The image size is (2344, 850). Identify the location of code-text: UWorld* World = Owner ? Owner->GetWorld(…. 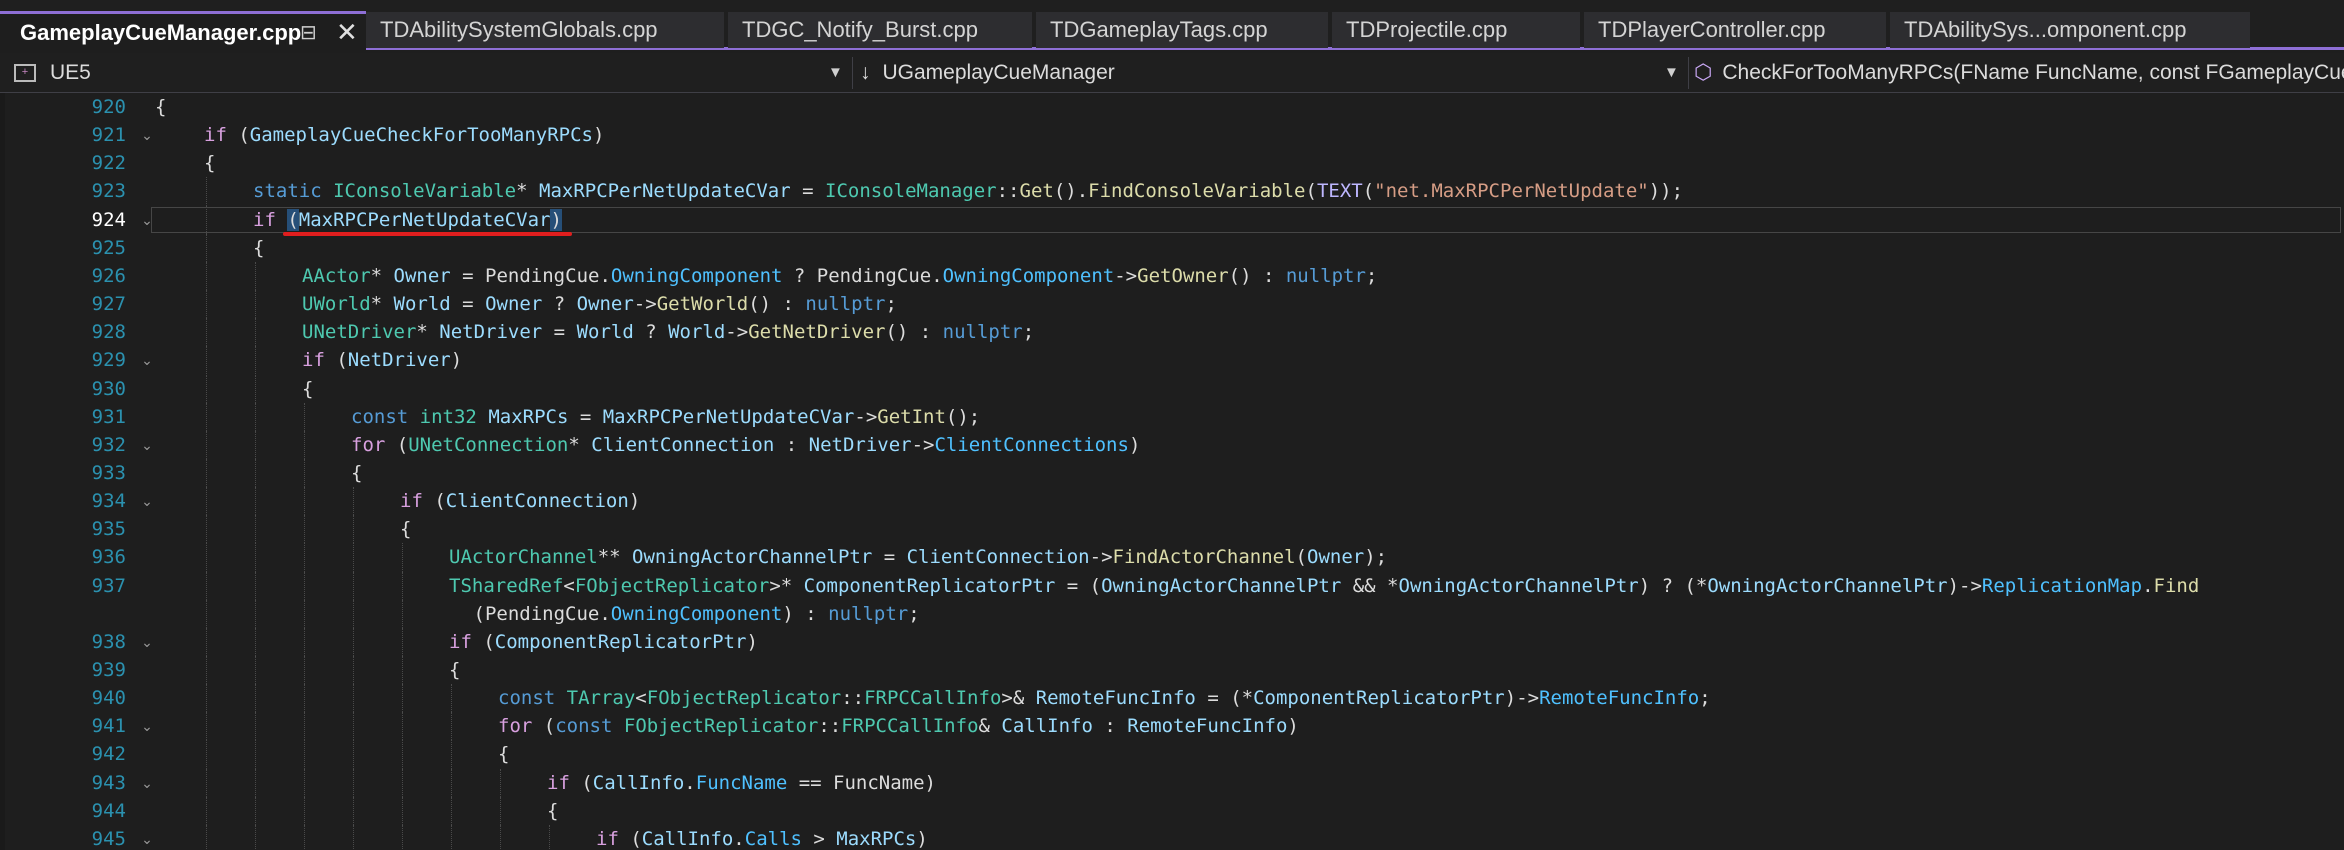
(599, 304).